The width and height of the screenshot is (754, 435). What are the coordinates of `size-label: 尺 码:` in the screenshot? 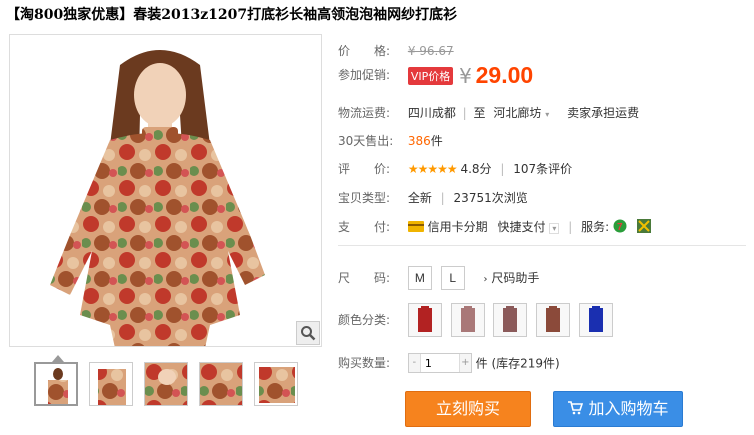 It's located at (364, 277).